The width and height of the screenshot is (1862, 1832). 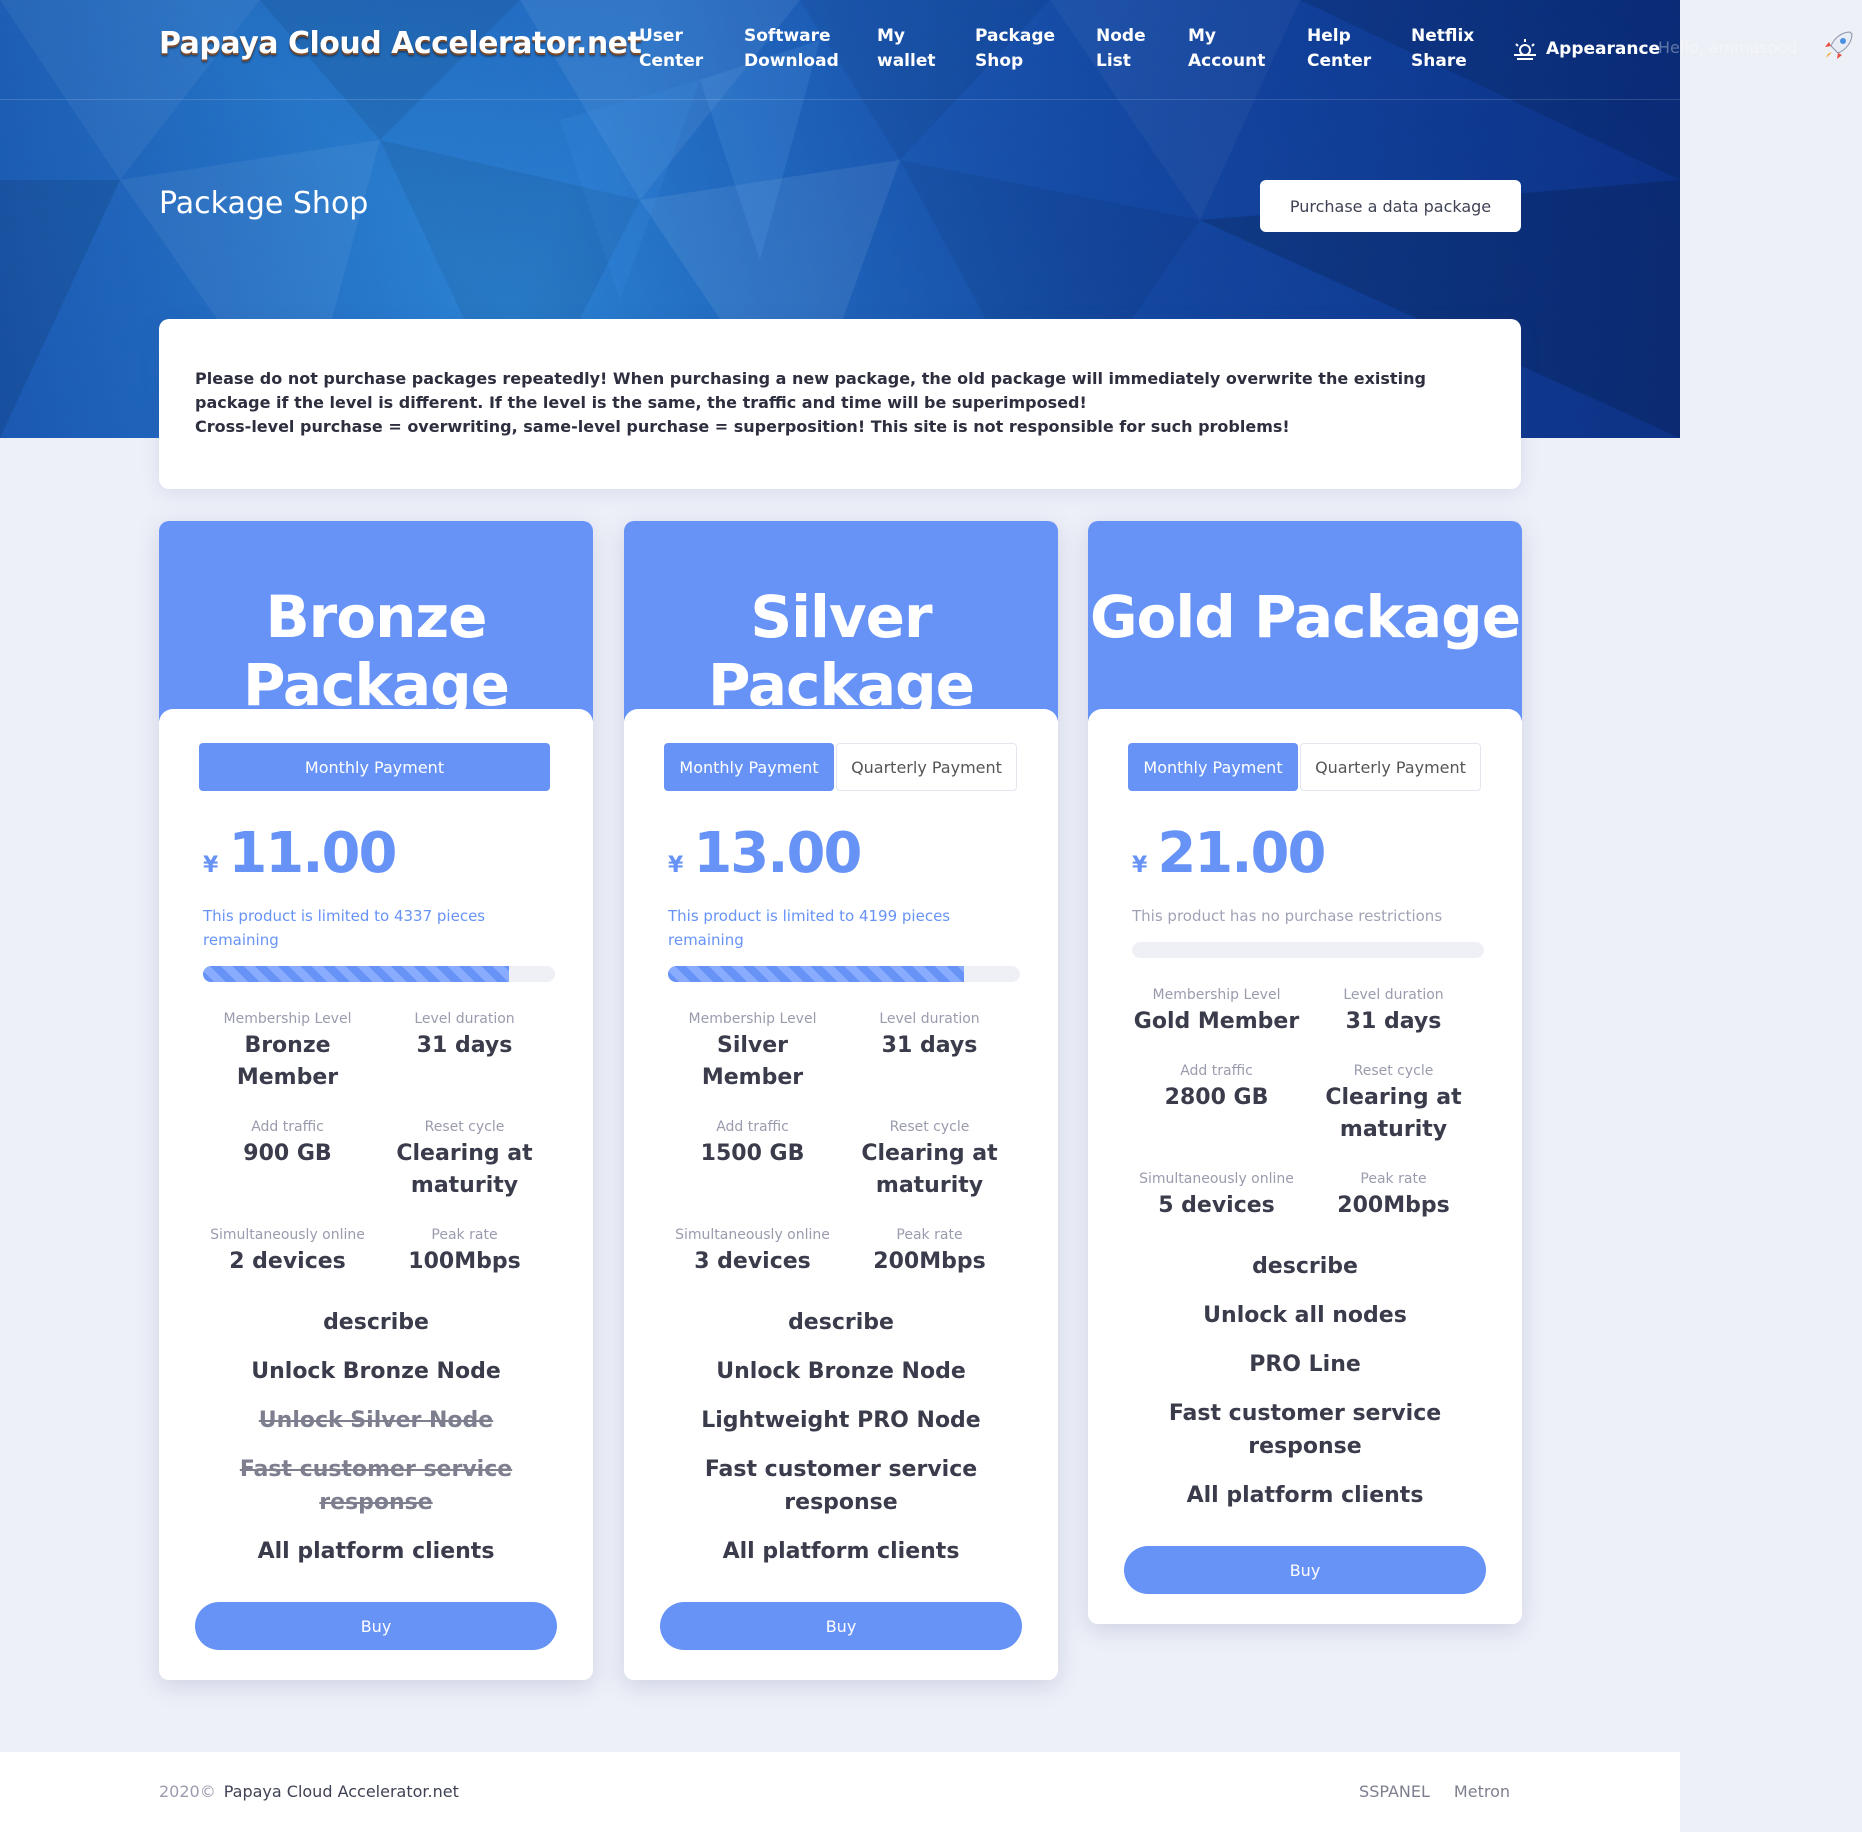 What do you see at coordinates (376, 1420) in the screenshot?
I see `feature-item: Unlock Silver Node` at bounding box center [376, 1420].